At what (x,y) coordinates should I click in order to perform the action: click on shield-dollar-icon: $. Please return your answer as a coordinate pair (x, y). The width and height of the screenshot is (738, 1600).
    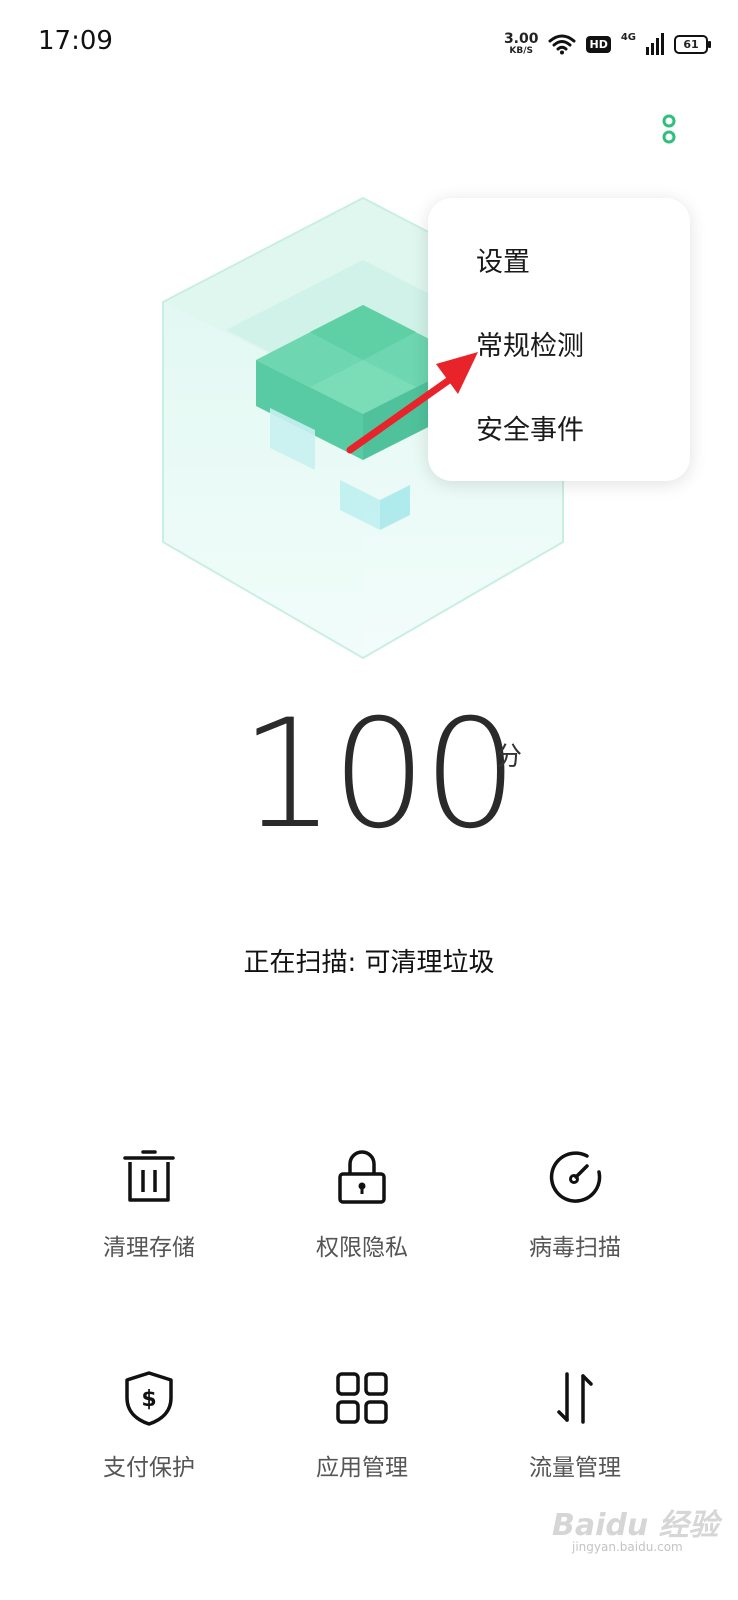
    Looking at the image, I should click on (149, 1398).